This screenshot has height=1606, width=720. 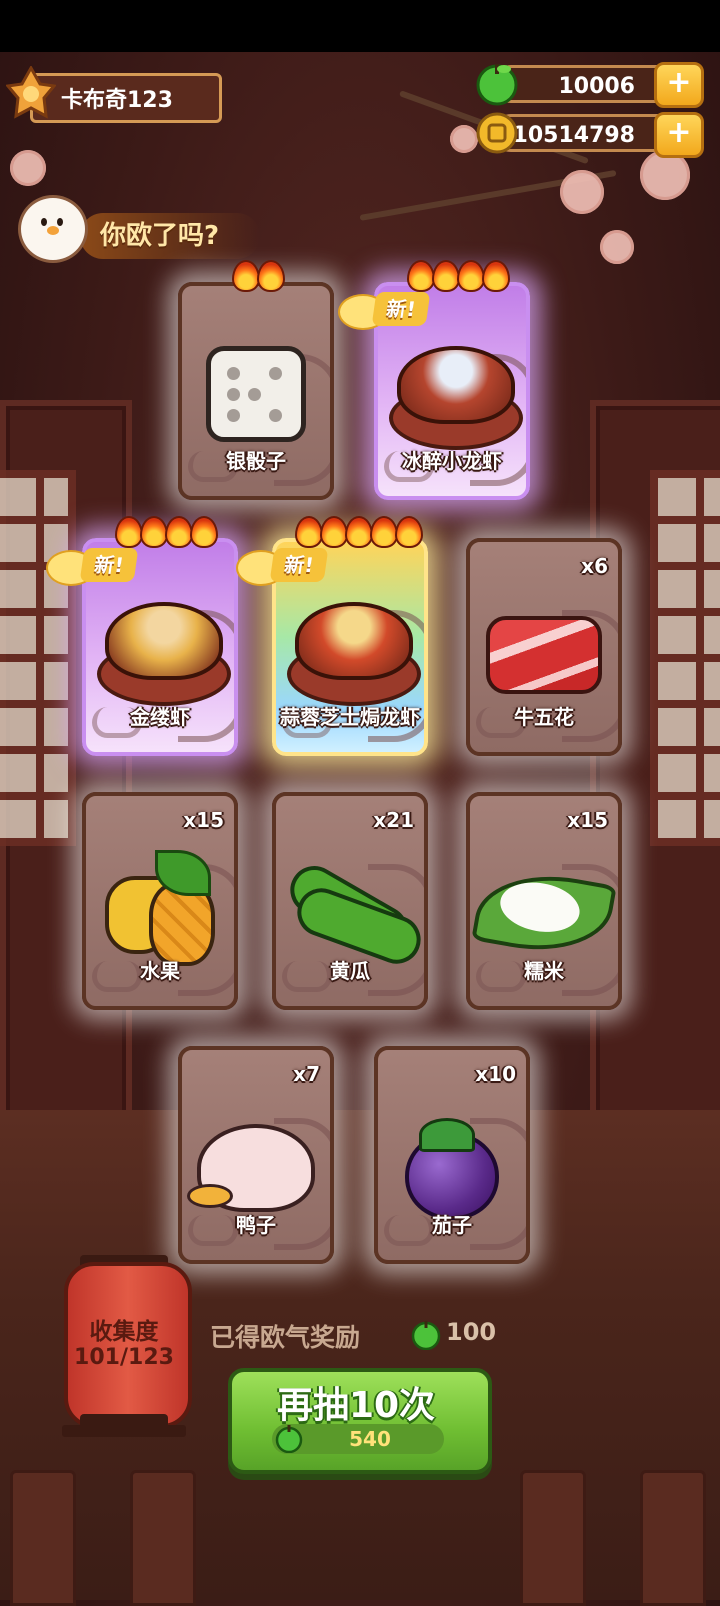 What do you see at coordinates (495, 1074) in the screenshot?
I see `card-count: x10` at bounding box center [495, 1074].